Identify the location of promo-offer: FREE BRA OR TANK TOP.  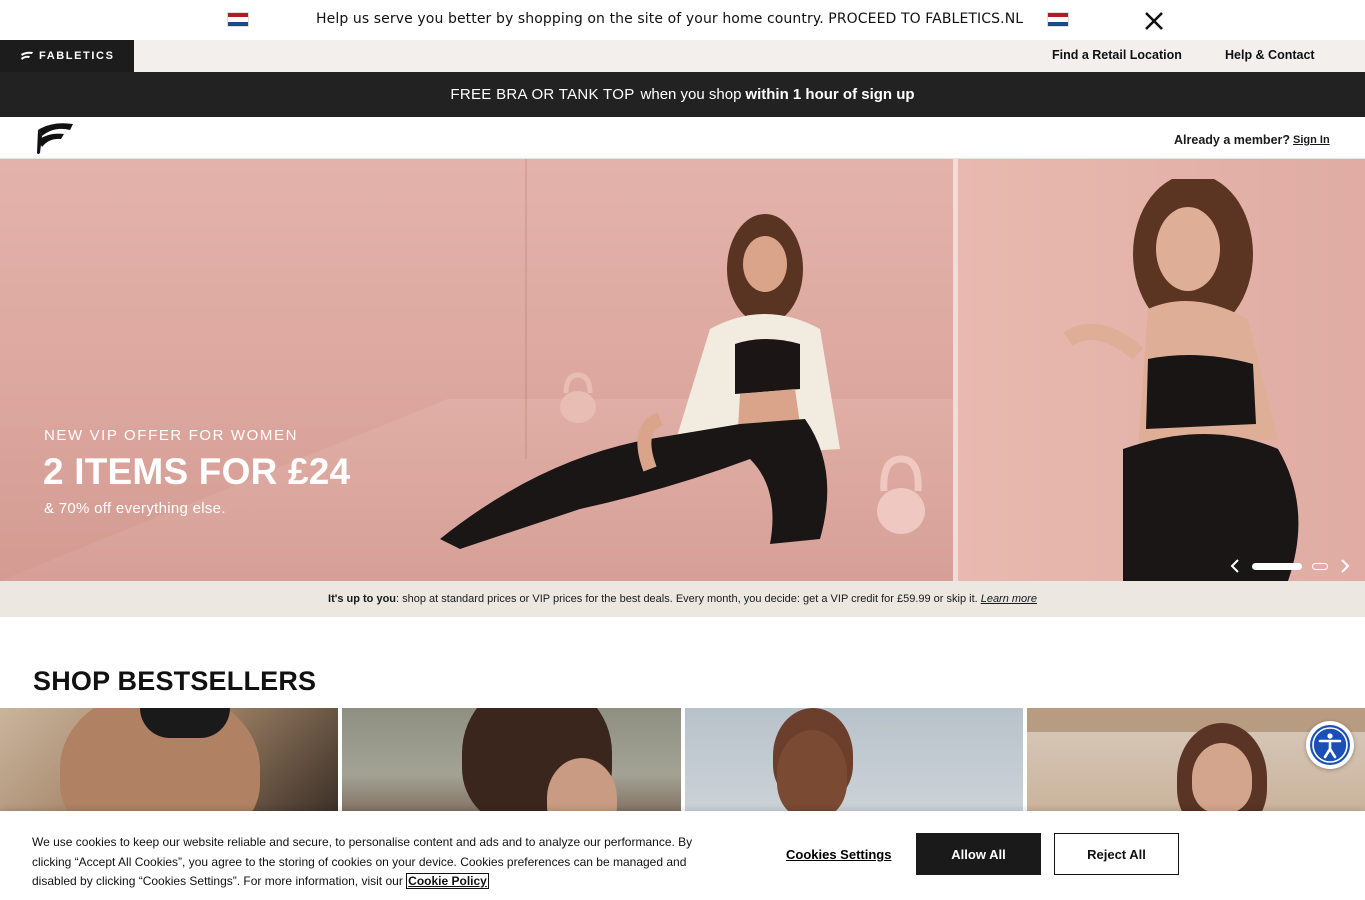
(542, 94).